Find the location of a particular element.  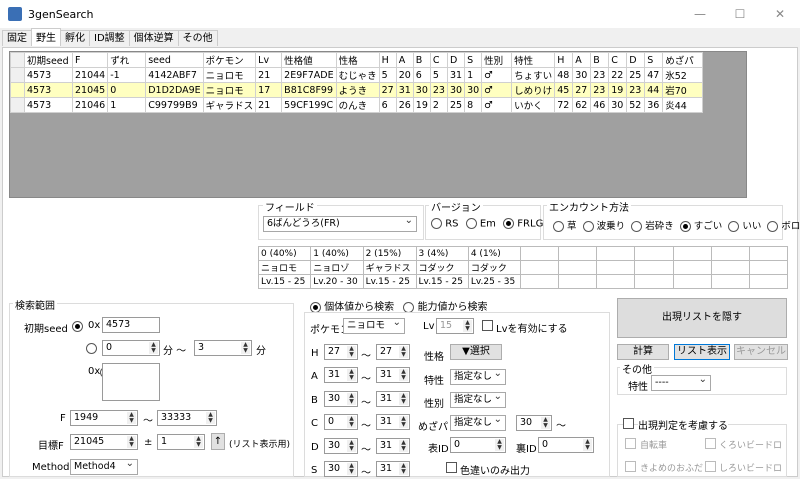

nature-select-button: ▼選択 is located at coordinates (476, 352).